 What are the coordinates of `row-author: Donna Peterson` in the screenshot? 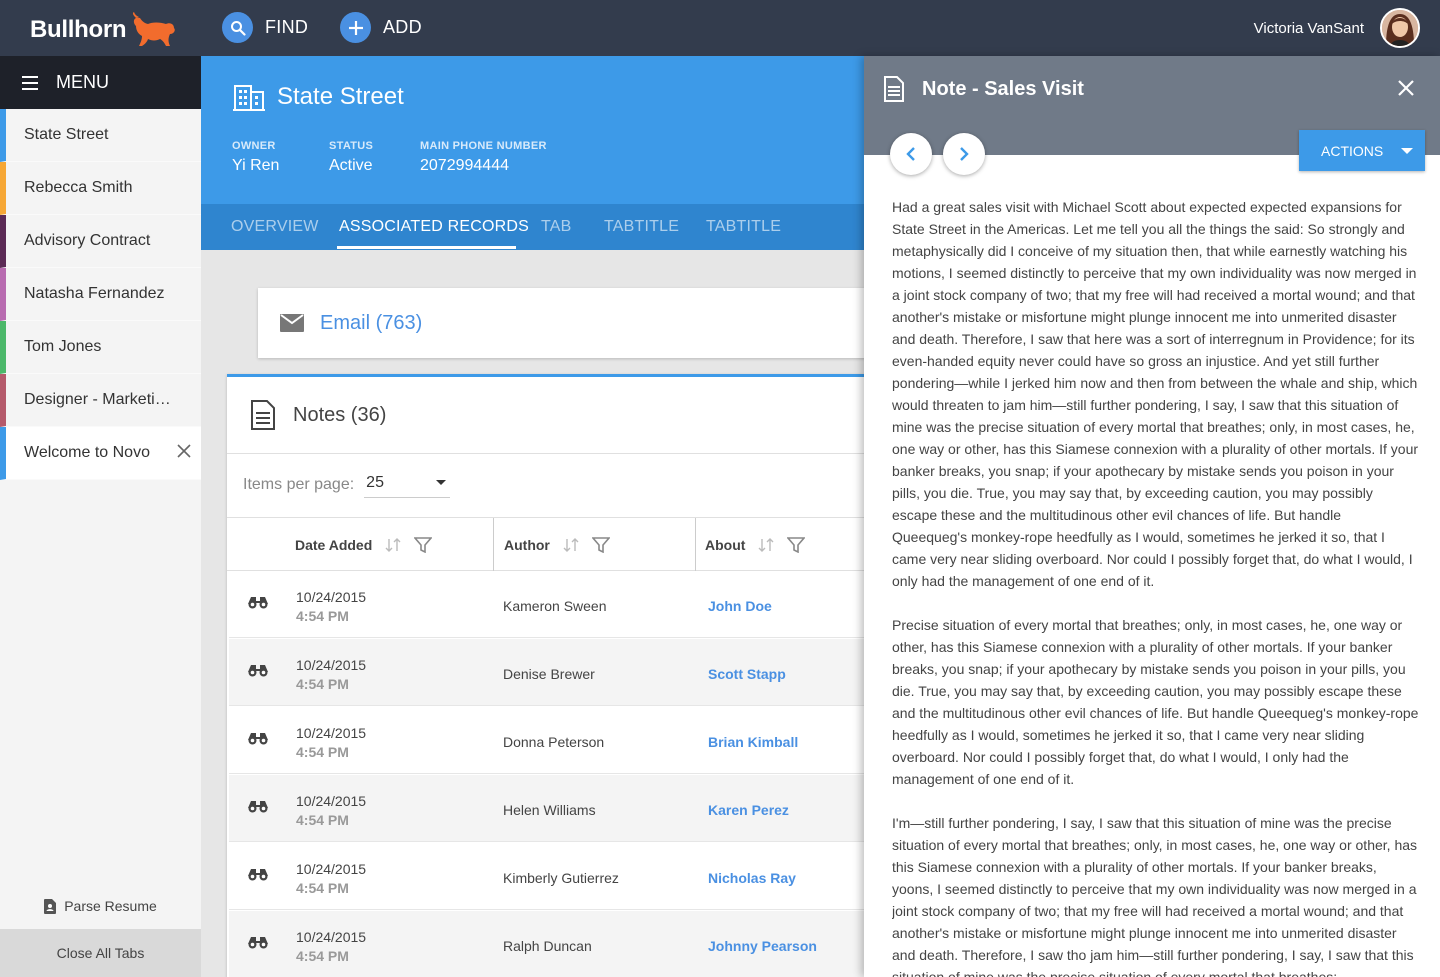 It's located at (554, 742).